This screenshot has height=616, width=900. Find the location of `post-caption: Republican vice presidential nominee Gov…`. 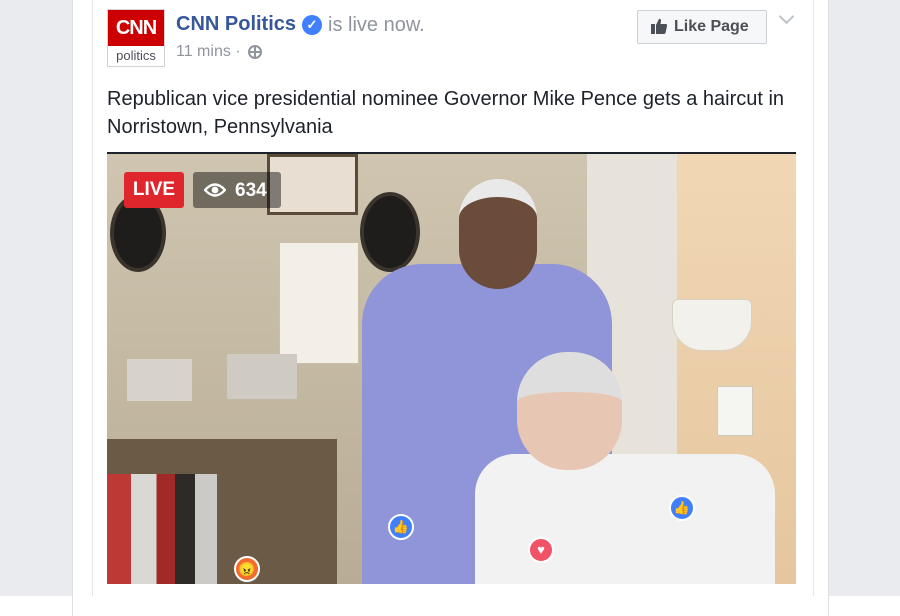

post-caption: Republican vice presidential nominee Gov… is located at coordinates (446, 113).